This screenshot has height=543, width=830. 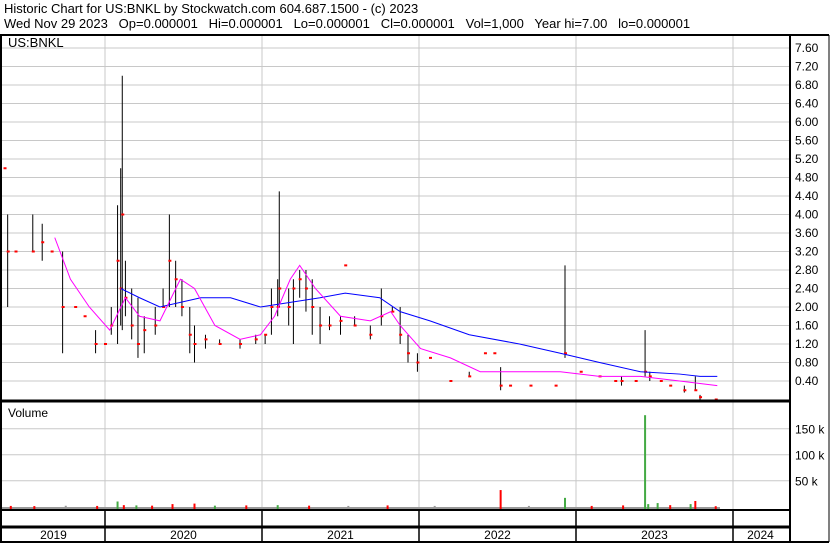 I want to click on price-tick-label: 2.80, so click(x=807, y=270).